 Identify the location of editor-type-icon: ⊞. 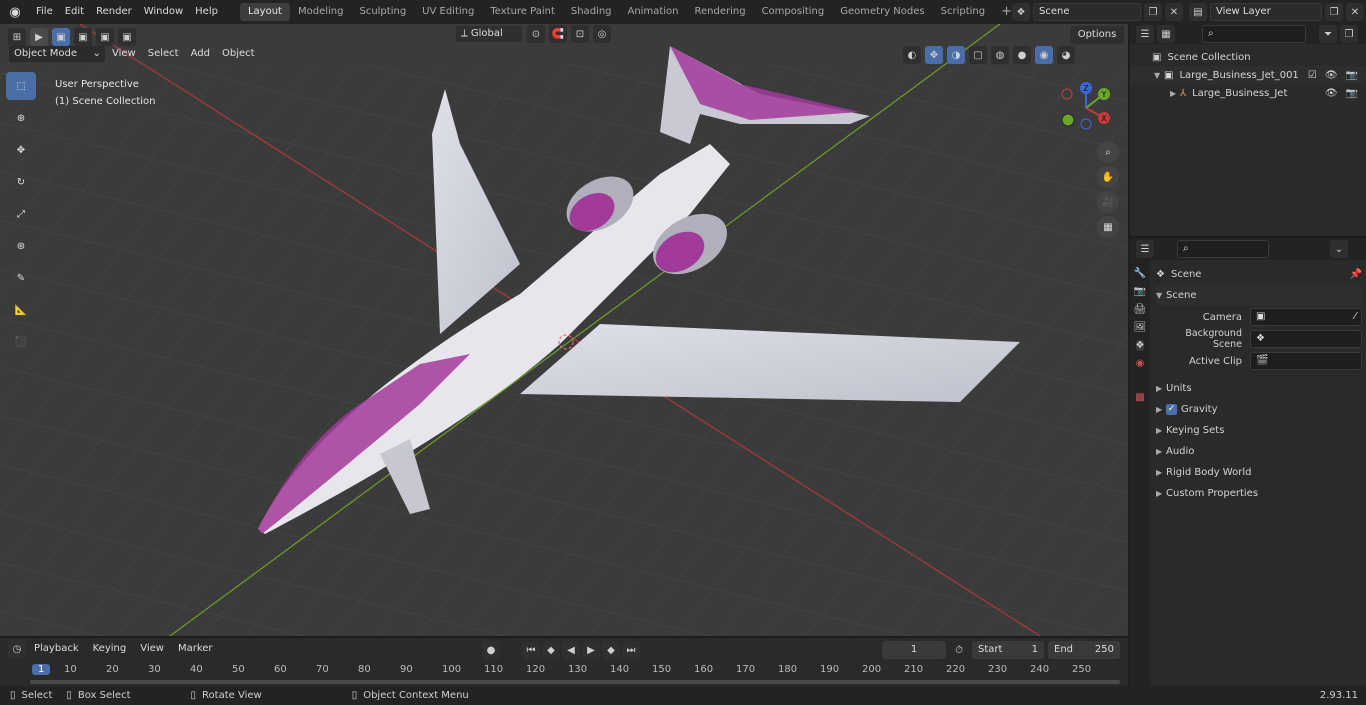
(17, 37).